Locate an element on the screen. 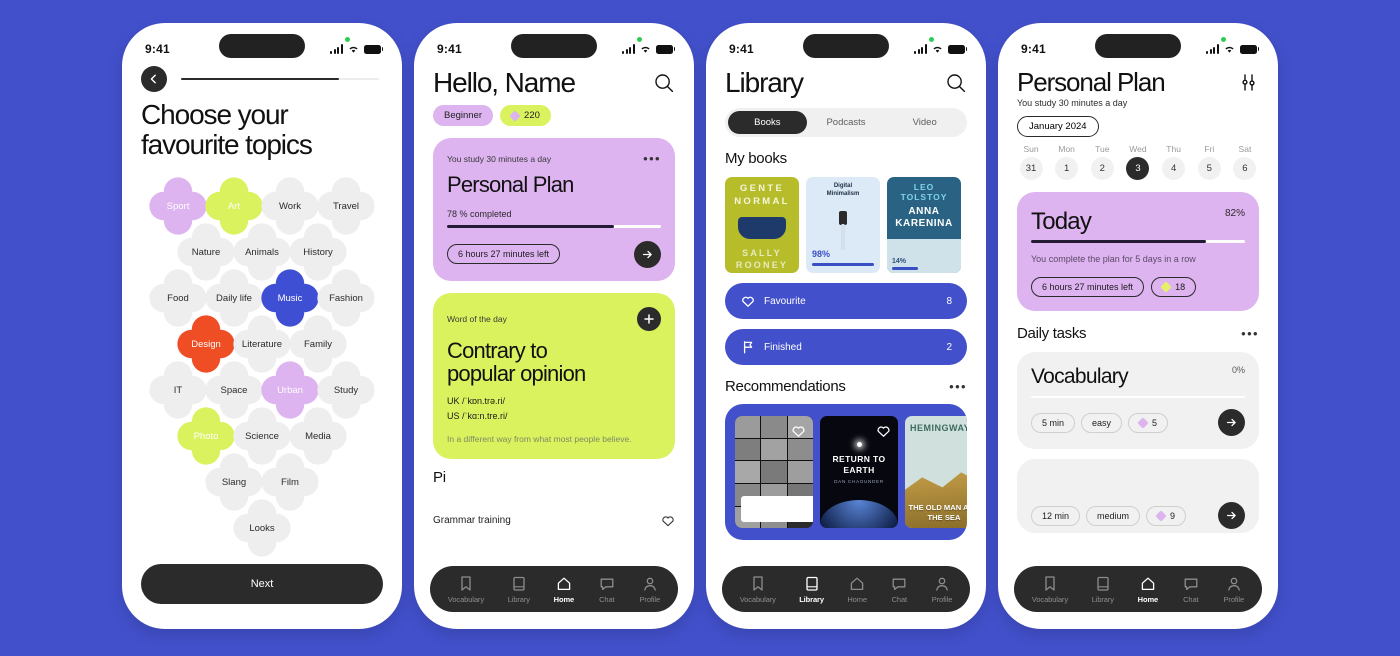  tab-label: Chat is located at coordinates (607, 599).